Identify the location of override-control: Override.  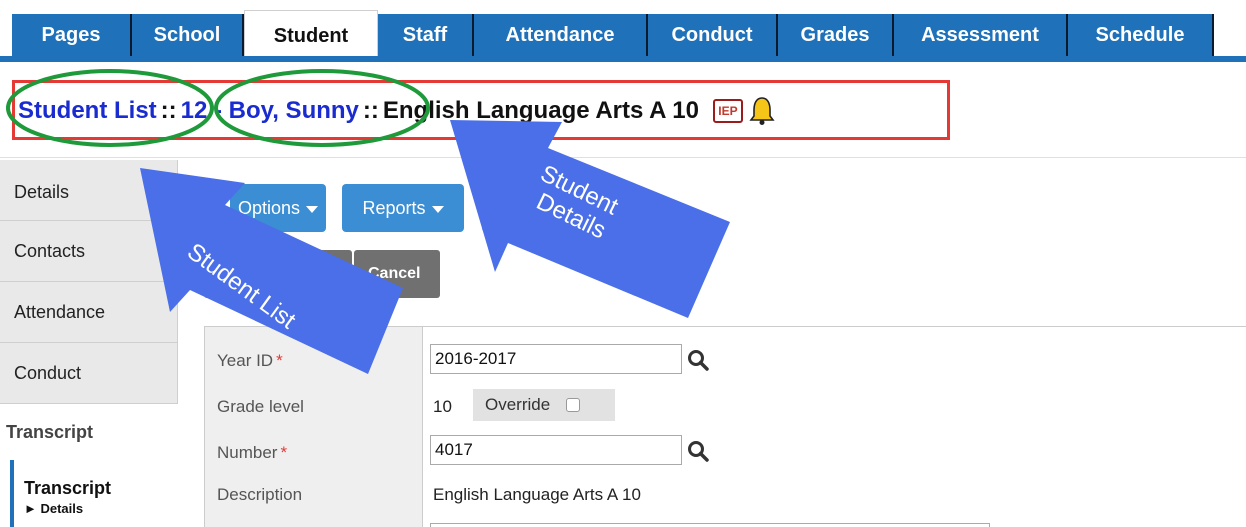
(544, 405).